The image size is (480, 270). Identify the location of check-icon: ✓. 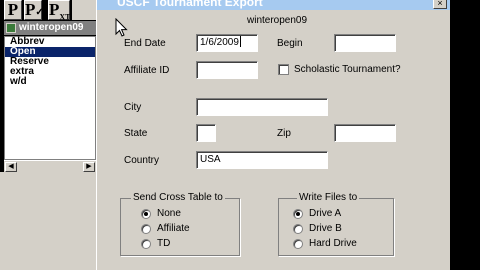
(39, 12).